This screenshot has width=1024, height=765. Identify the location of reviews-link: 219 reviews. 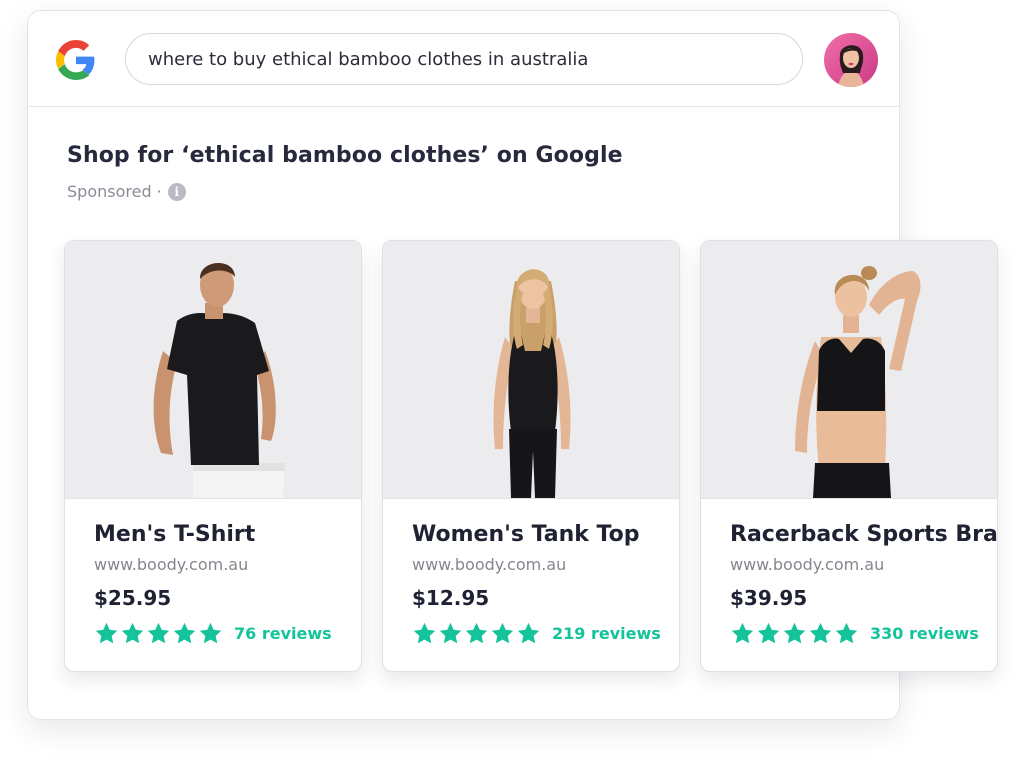
(606, 633).